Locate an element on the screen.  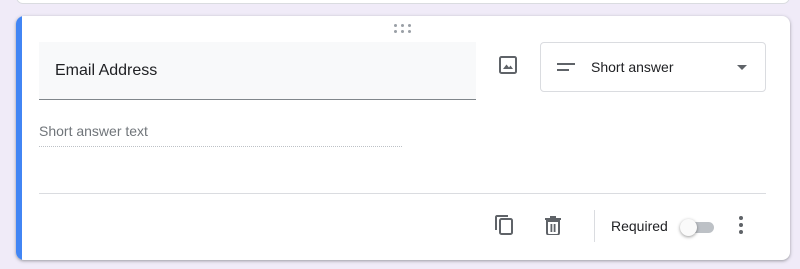
duplicate-button is located at coordinates (504, 225).